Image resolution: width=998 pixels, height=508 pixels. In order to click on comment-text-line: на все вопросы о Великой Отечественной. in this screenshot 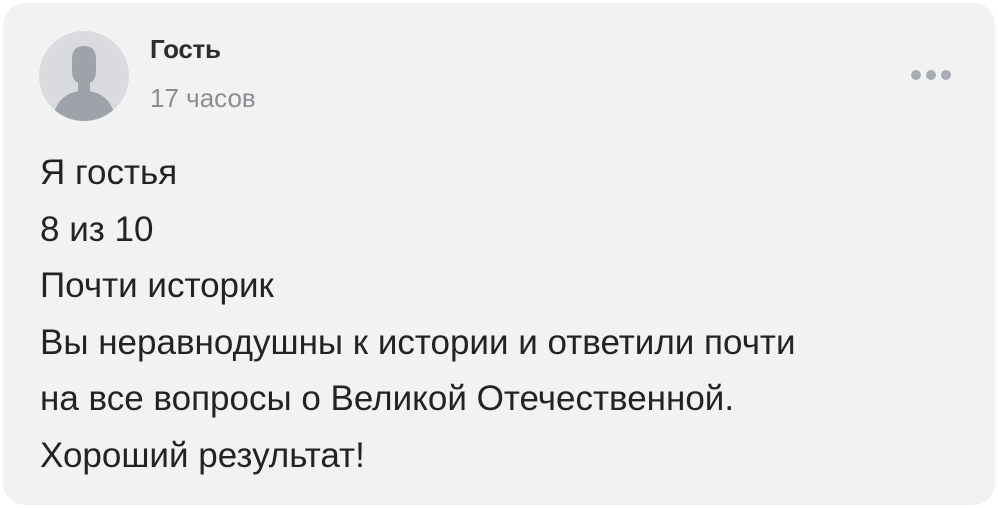, I will do `click(387, 398)`.